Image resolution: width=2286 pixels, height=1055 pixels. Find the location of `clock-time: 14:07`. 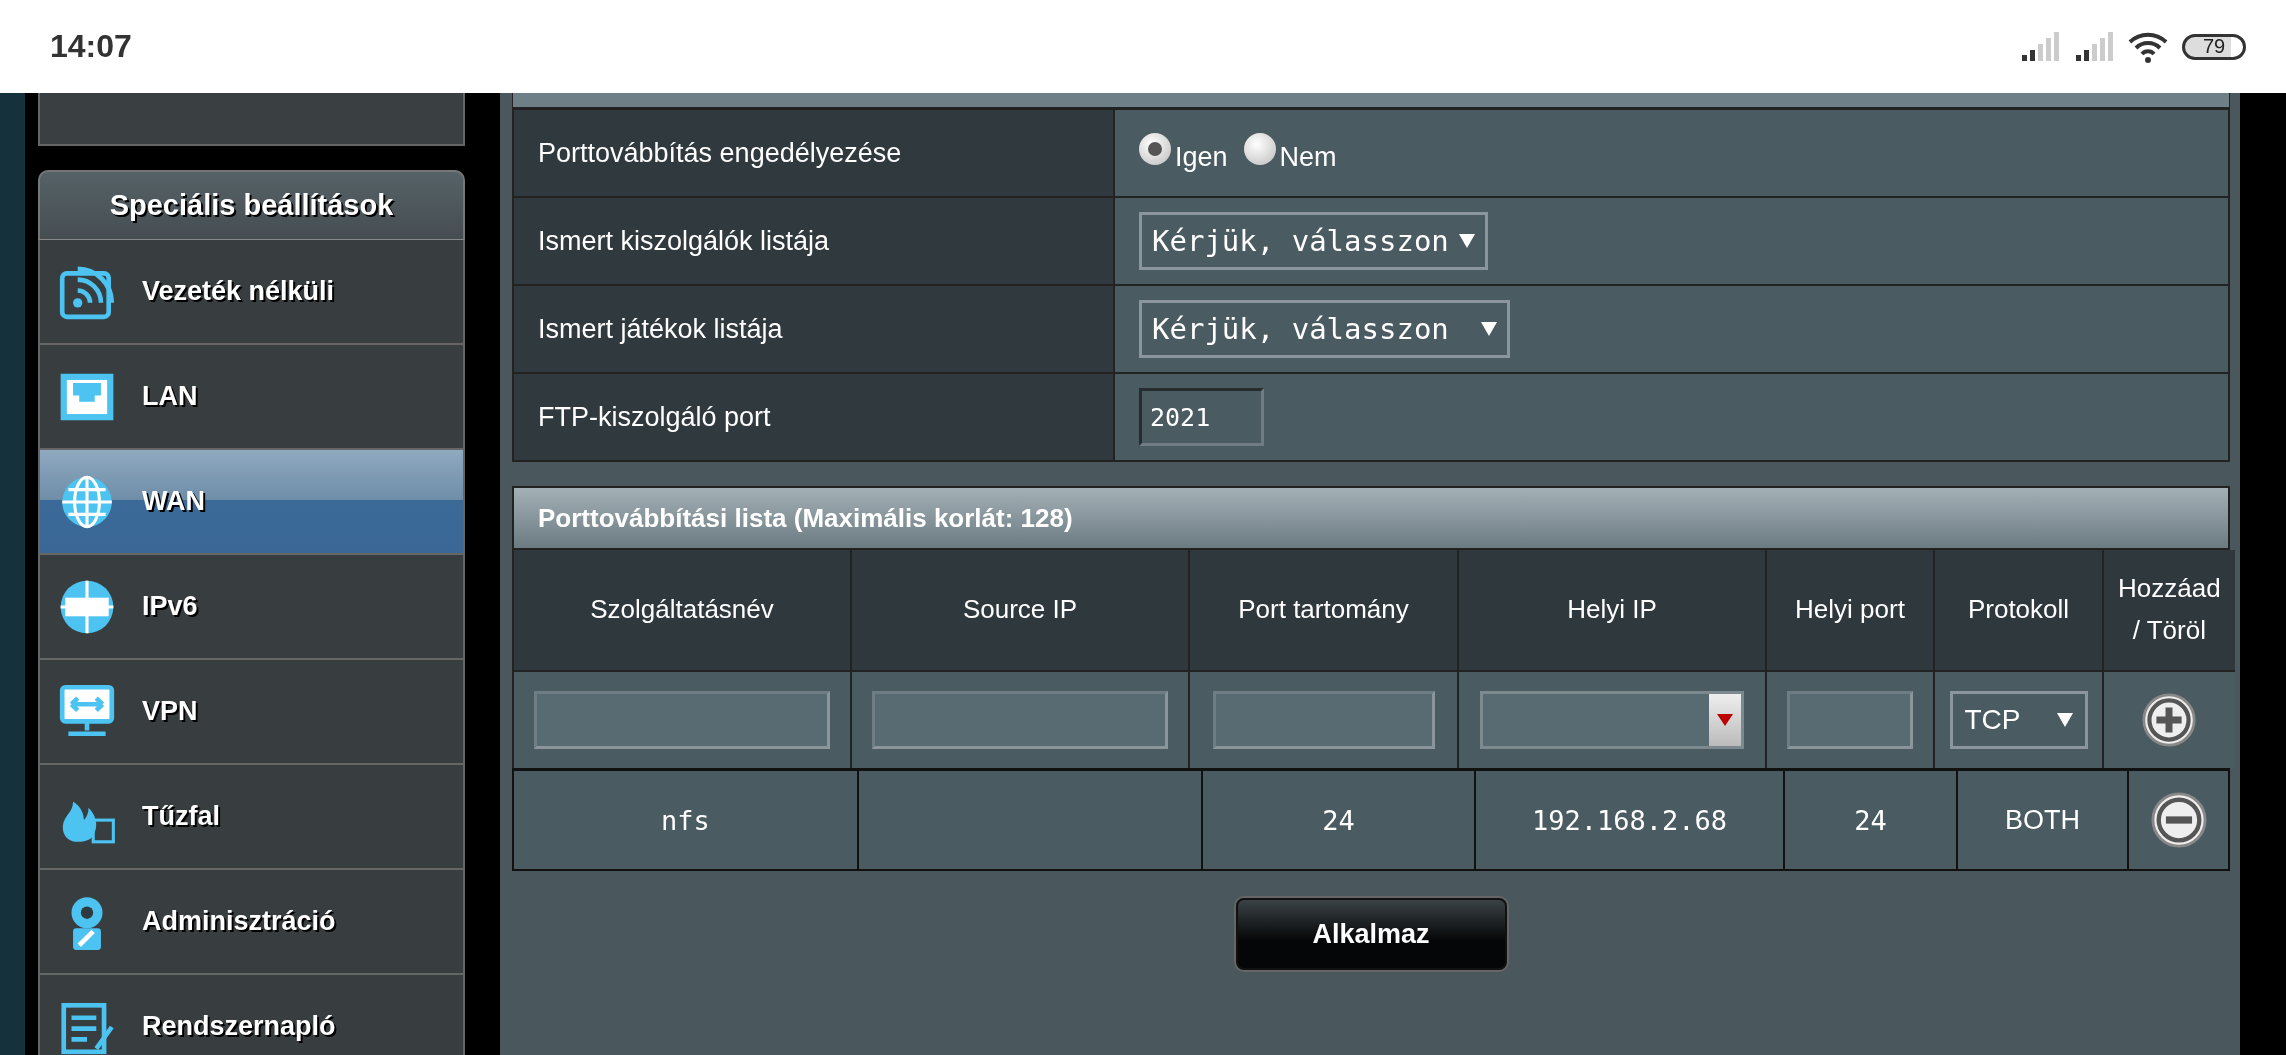

clock-time: 14:07 is located at coordinates (91, 46).